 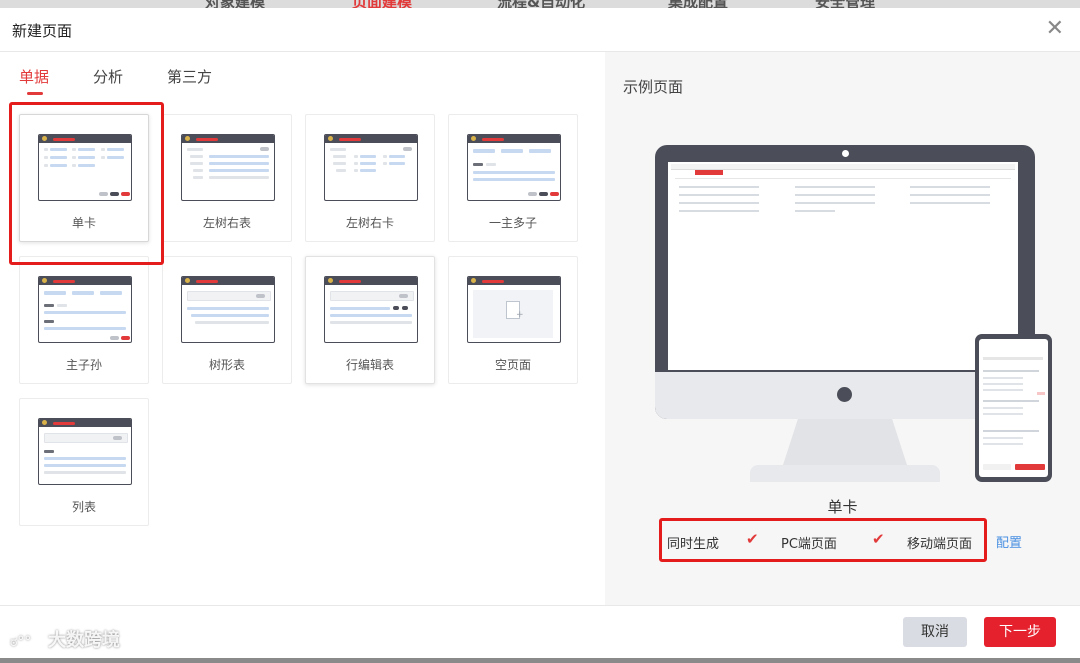 What do you see at coordinates (653, 87) in the screenshot?
I see `preview-title: 示例页面` at bounding box center [653, 87].